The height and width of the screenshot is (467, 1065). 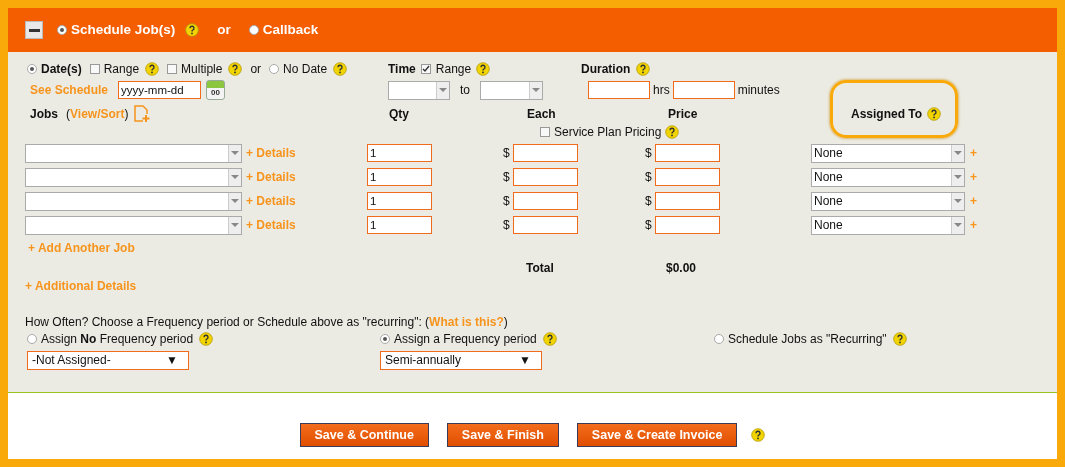 What do you see at coordinates (34, 30) in the screenshot?
I see `collapse-button` at bounding box center [34, 30].